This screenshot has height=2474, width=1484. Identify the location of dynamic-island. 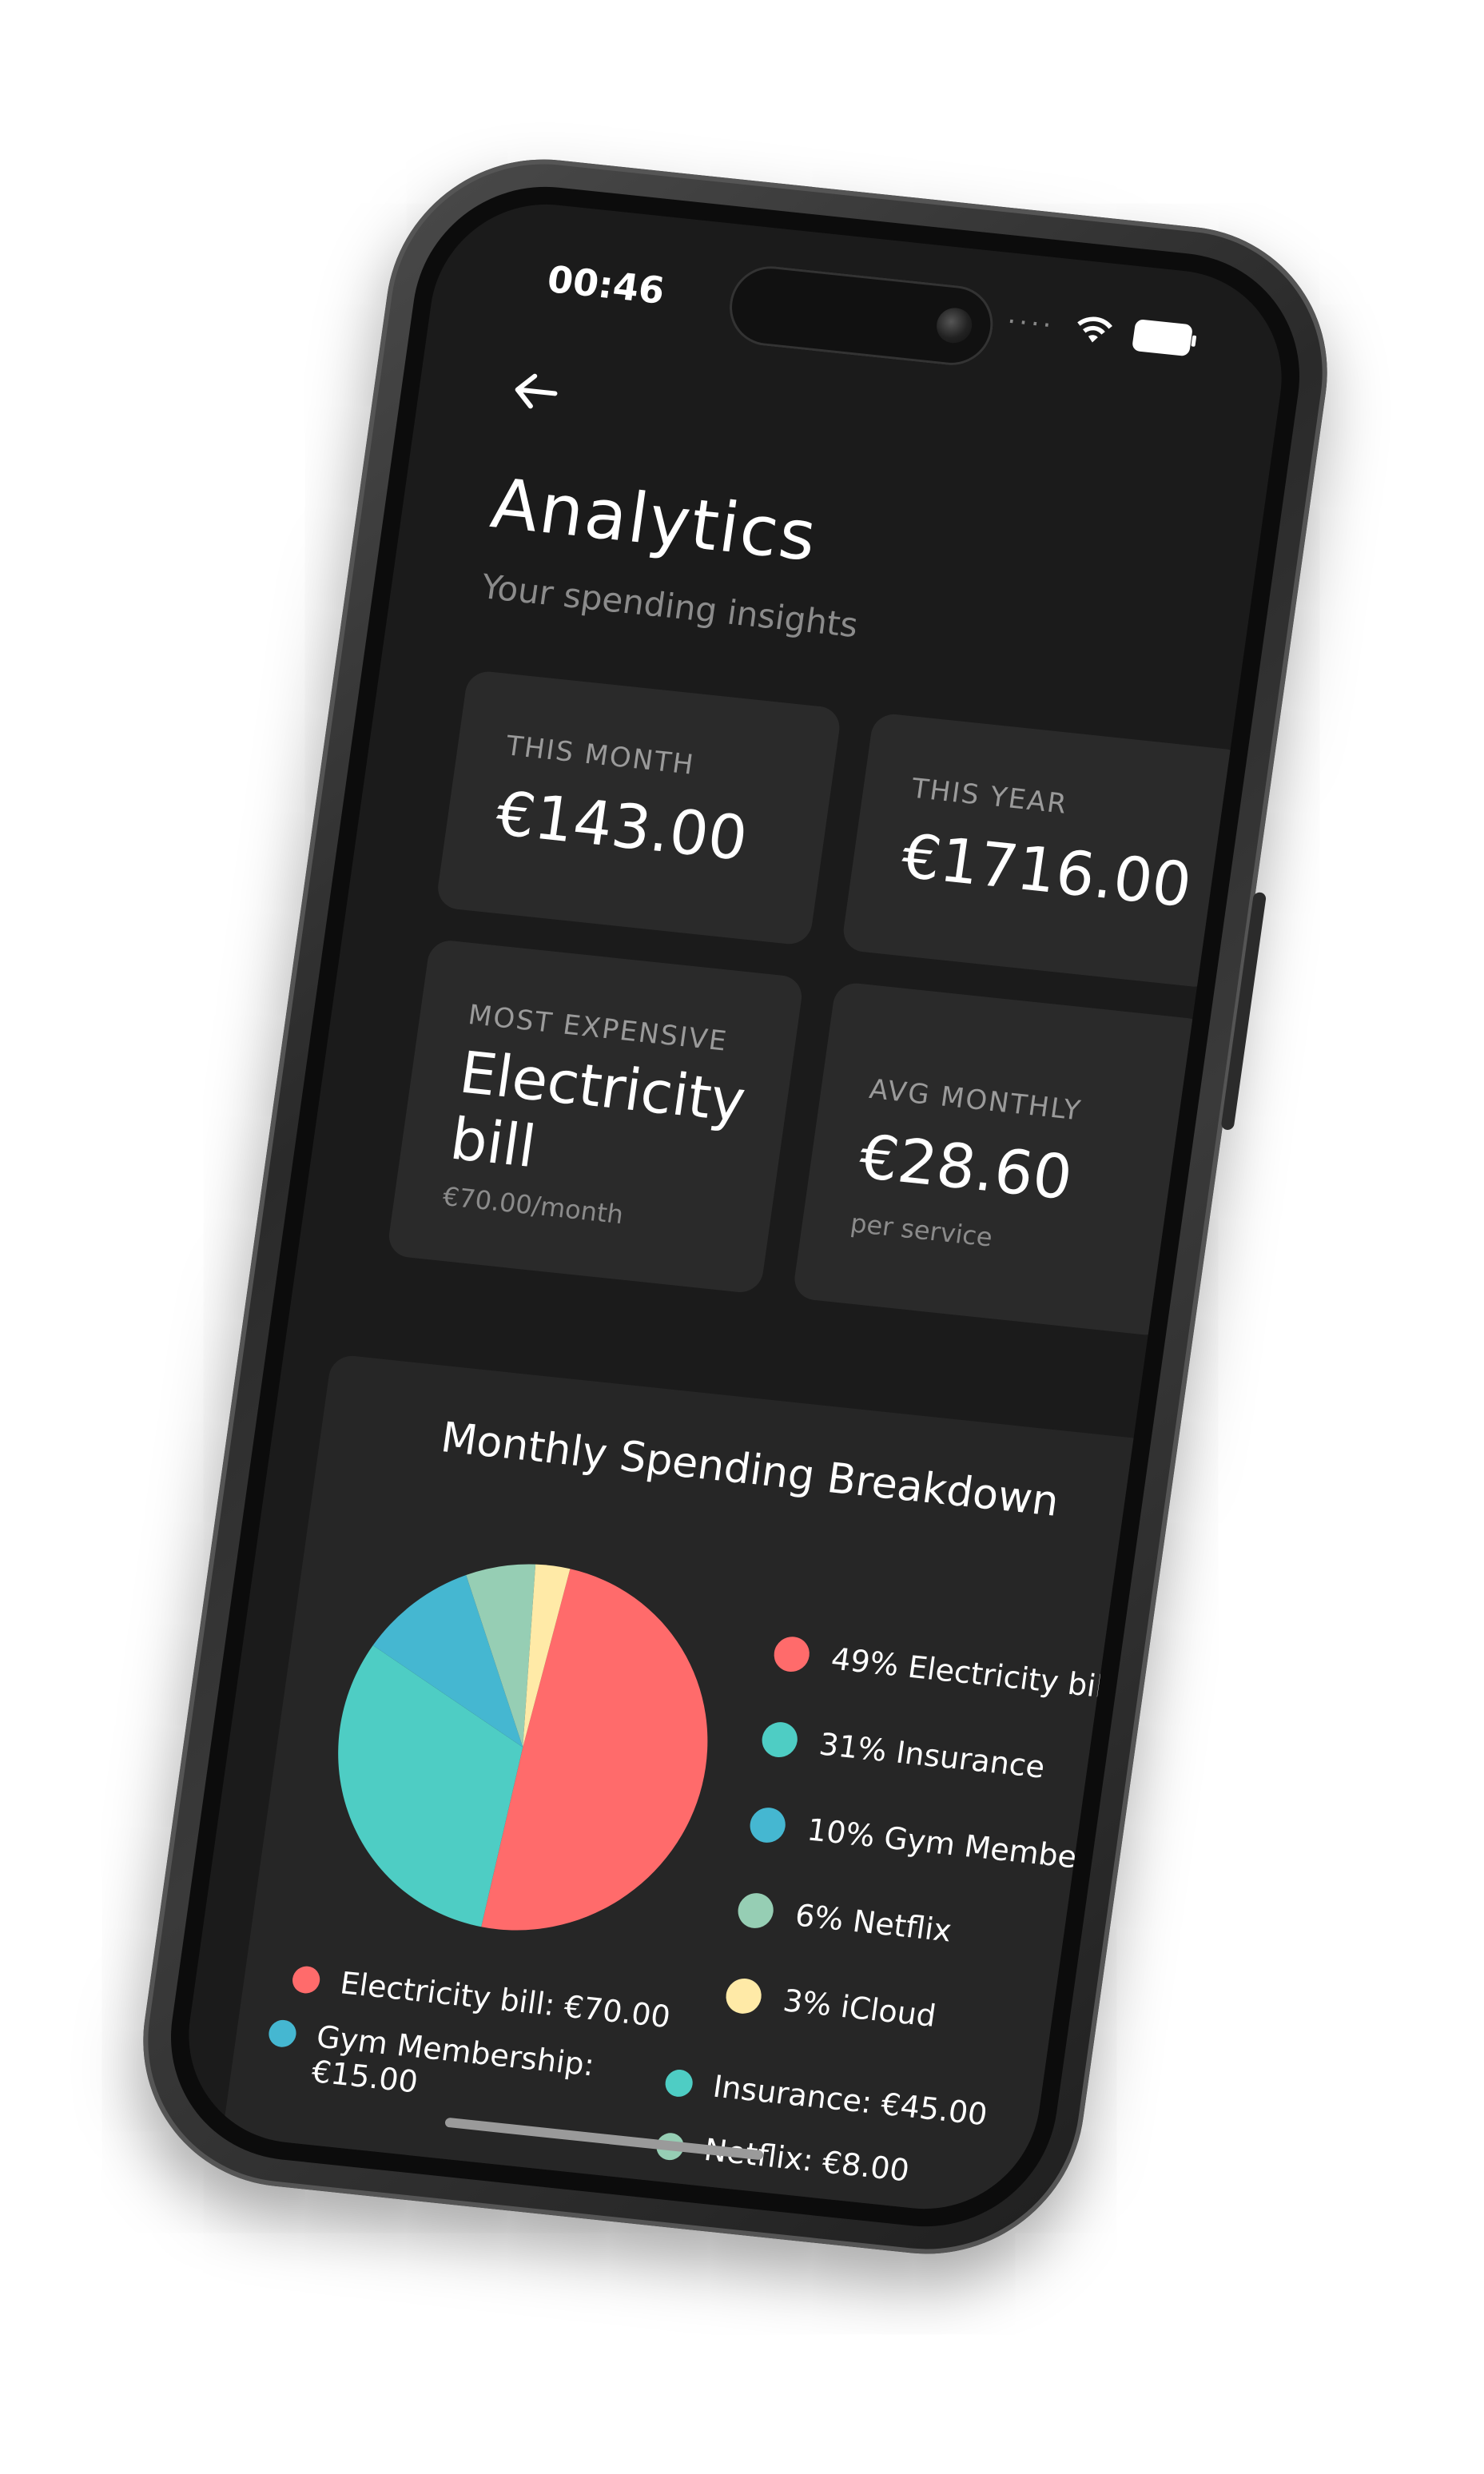
(861, 315).